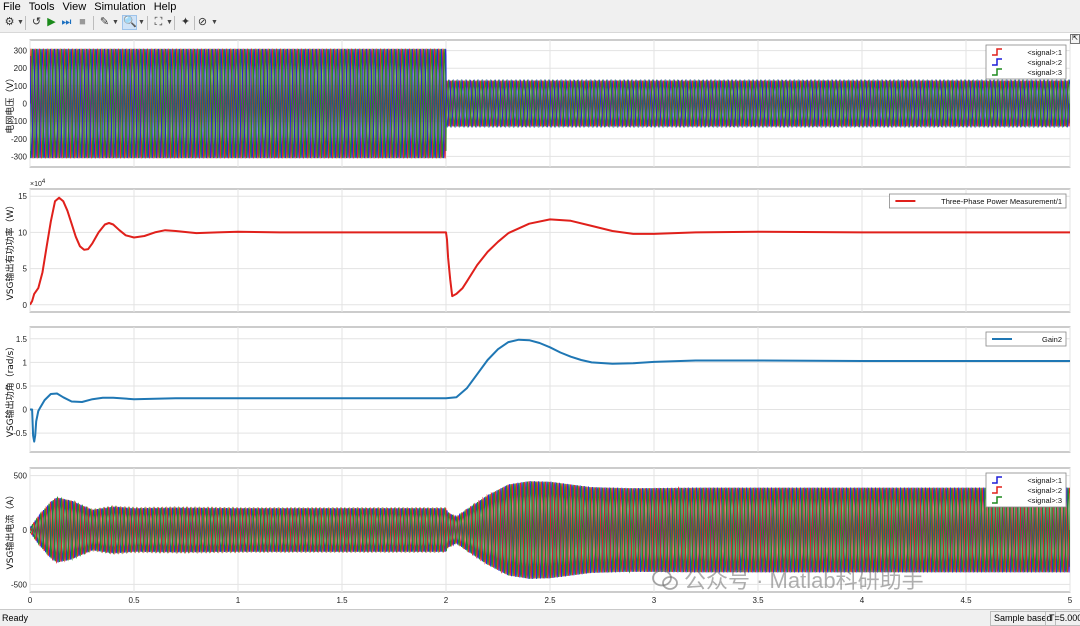 The width and height of the screenshot is (1080, 626). Describe the element at coordinates (129, 22) in the screenshot. I see `zoom-icon: 🔍` at that location.